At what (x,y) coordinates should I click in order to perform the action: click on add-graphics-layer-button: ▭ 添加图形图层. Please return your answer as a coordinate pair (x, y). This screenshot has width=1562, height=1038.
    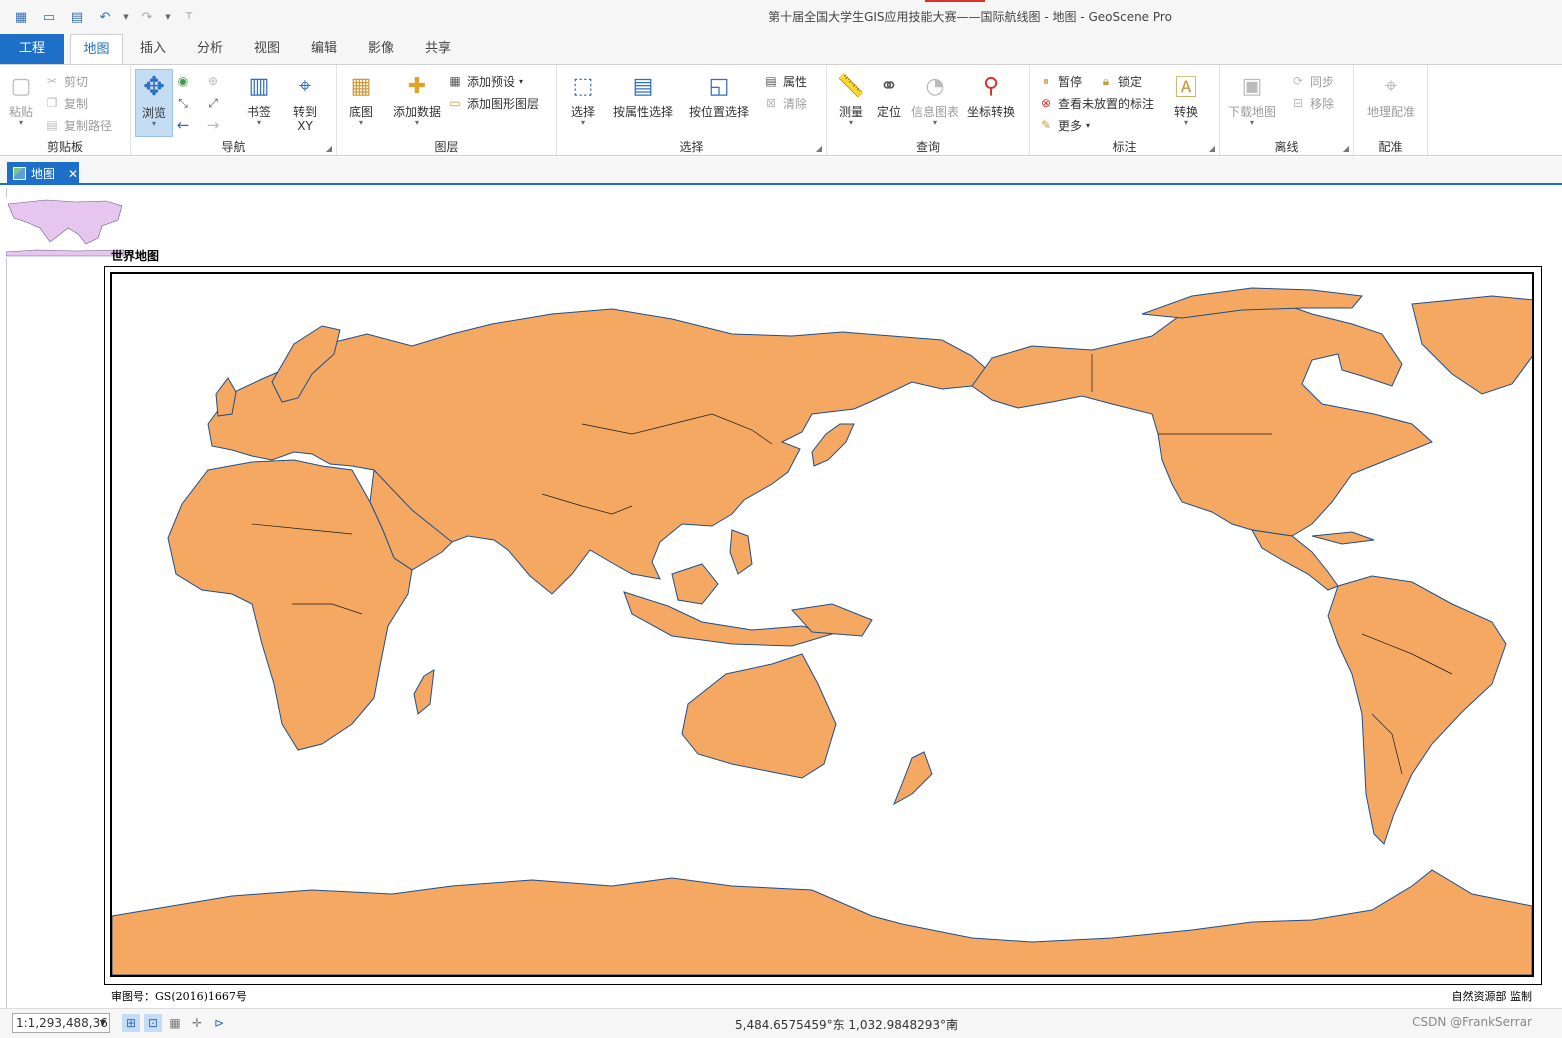
    Looking at the image, I should click on (493, 103).